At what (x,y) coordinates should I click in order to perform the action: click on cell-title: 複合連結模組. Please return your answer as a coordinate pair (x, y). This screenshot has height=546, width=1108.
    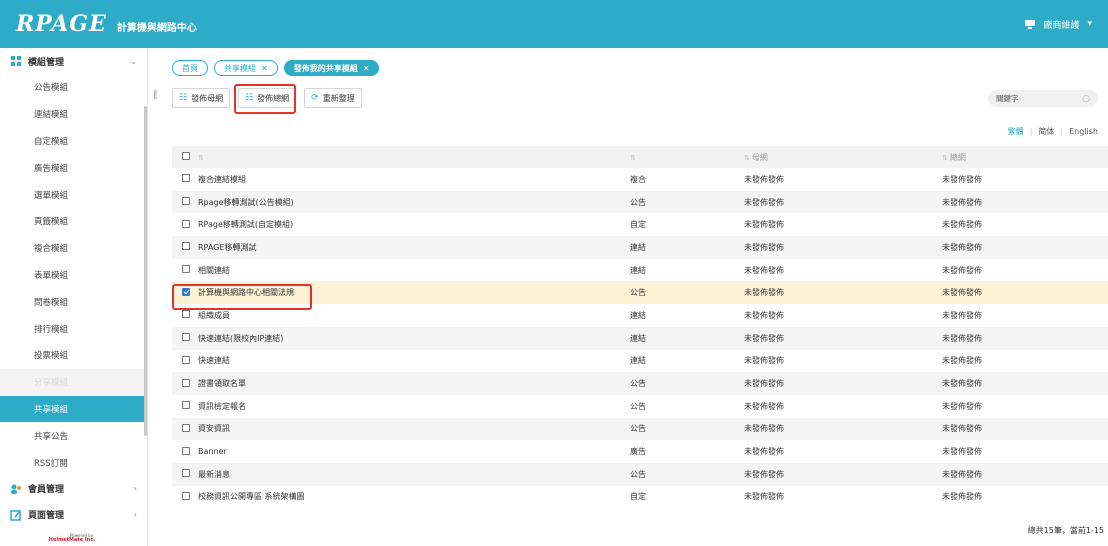
    Looking at the image, I should click on (414, 179).